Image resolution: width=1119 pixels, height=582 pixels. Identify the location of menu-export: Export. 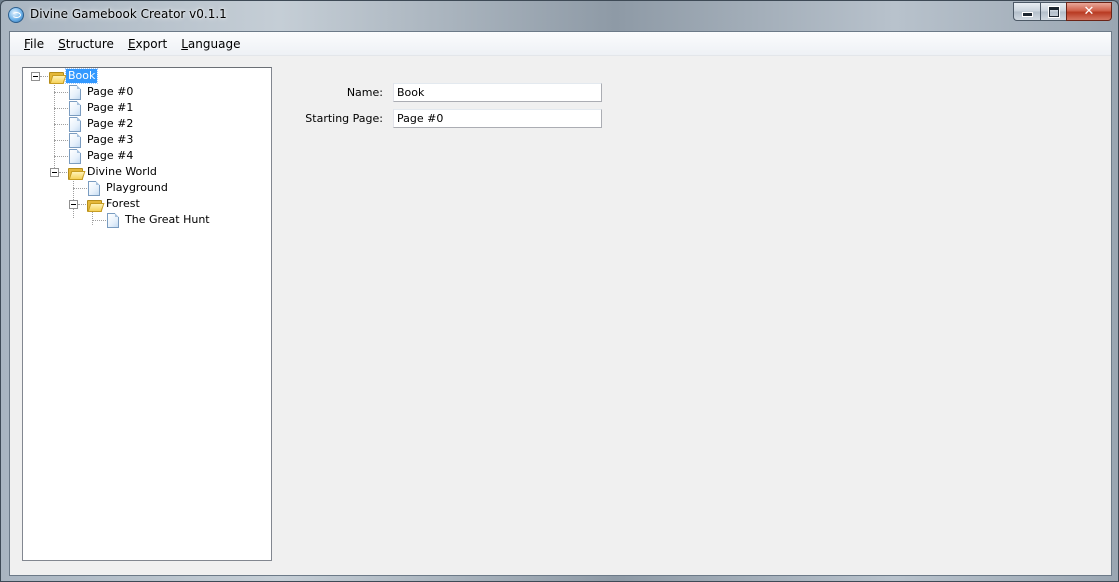
(149, 44).